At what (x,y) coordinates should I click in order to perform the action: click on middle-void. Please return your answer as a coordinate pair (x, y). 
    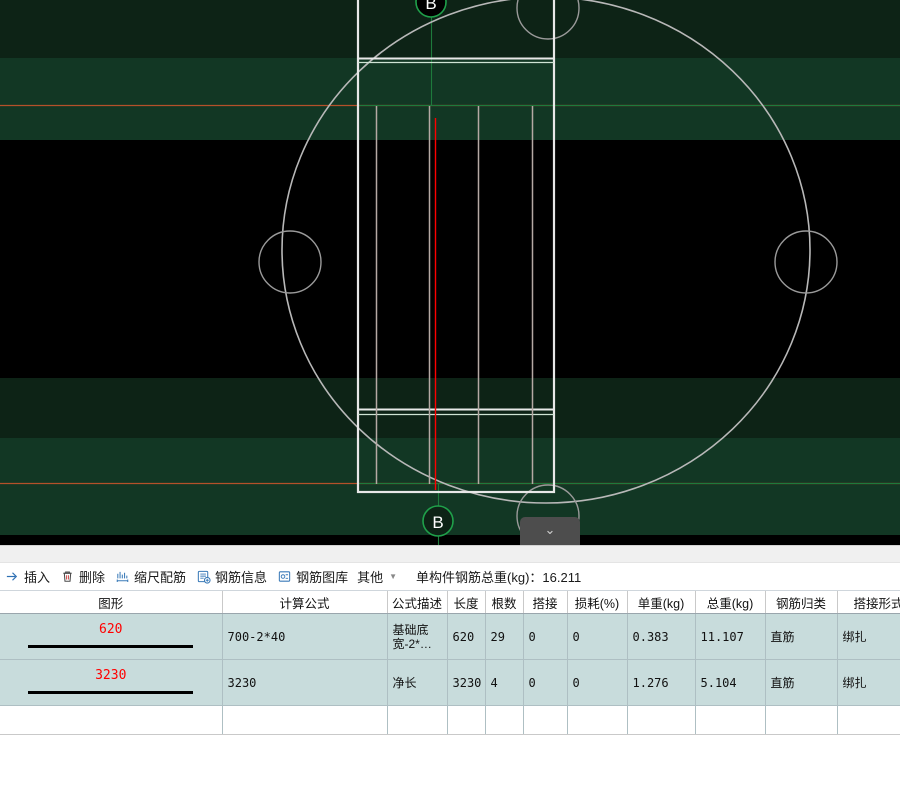
    Looking at the image, I should click on (456, 259).